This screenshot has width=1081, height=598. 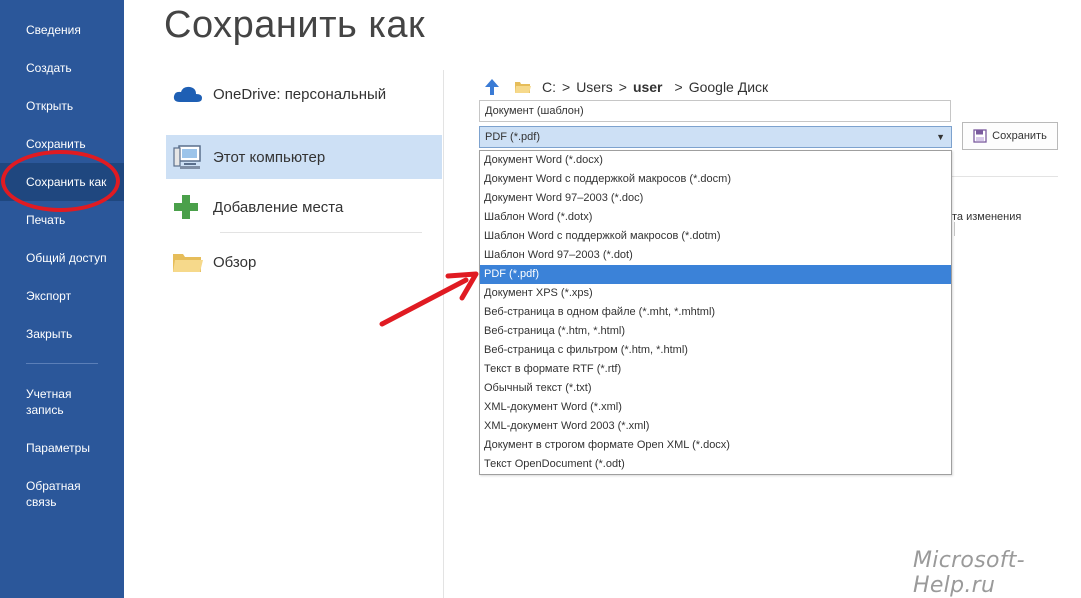 What do you see at coordinates (987, 217) in the screenshot?
I see `partially-hidden-text: та изменения` at bounding box center [987, 217].